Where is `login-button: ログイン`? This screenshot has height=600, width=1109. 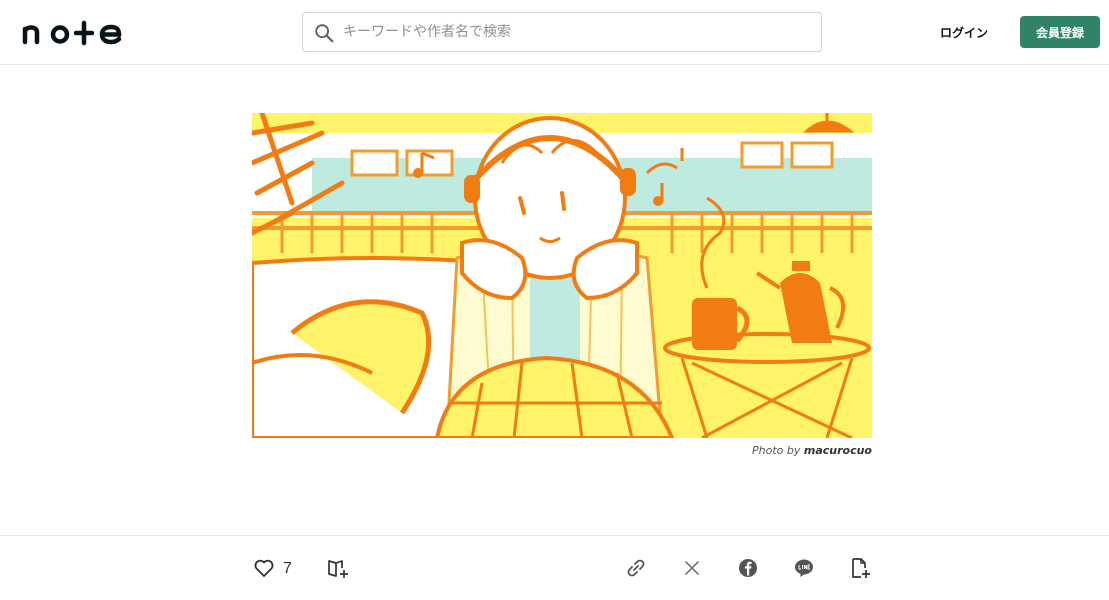
login-button: ログイン is located at coordinates (964, 32).